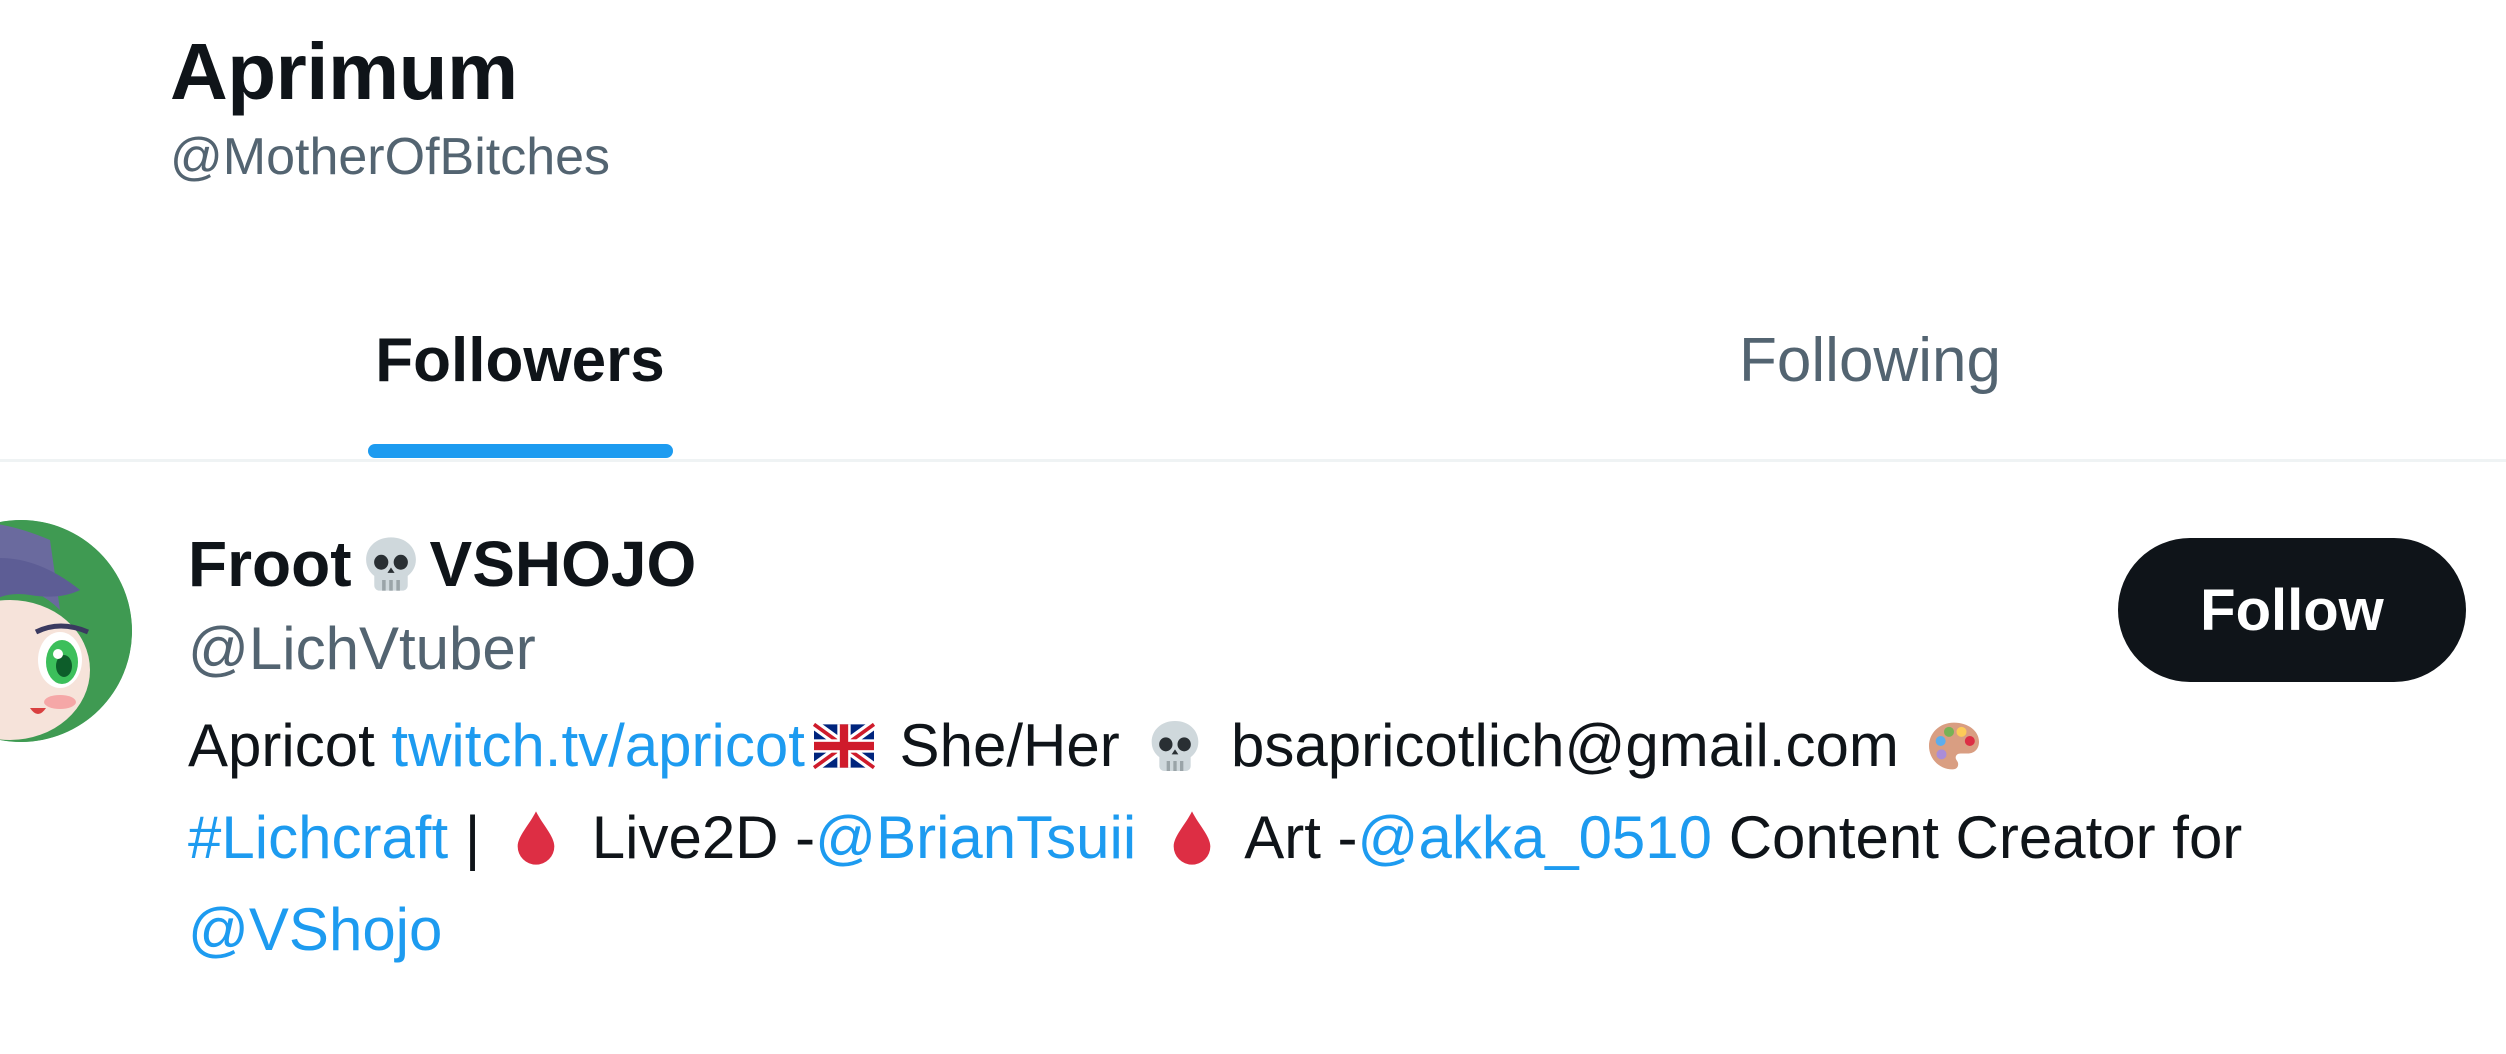 This screenshot has width=2506, height=1054. Describe the element at coordinates (1009, 745) in the screenshot. I see `bio-text: She/Her` at that location.